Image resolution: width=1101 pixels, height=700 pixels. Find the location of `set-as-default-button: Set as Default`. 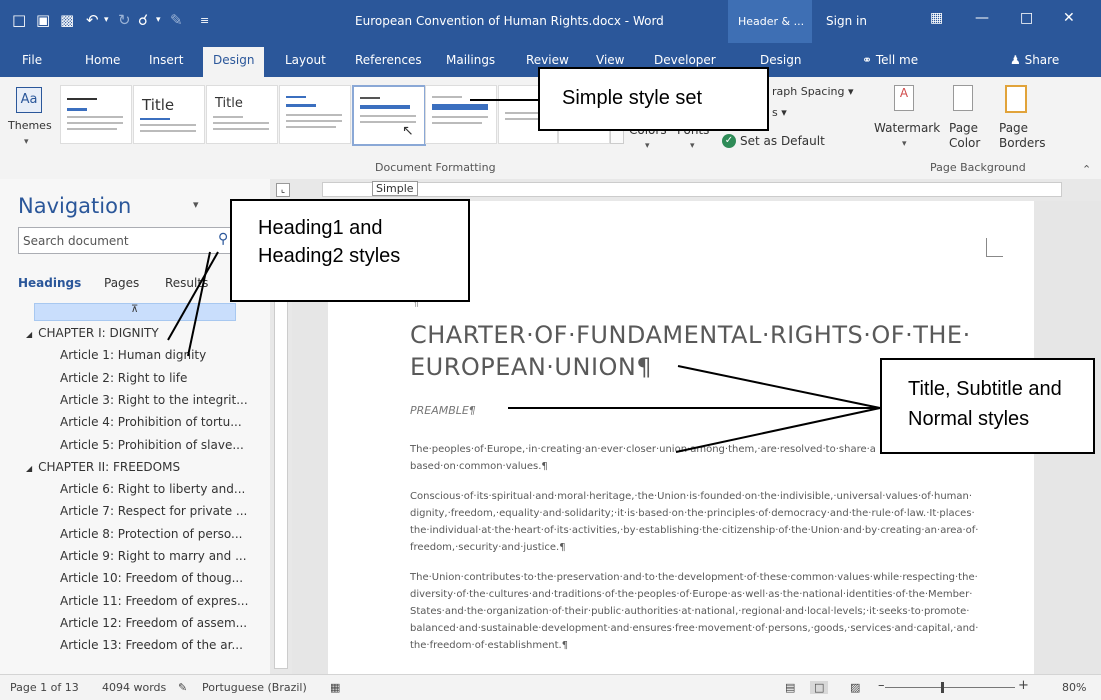

set-as-default-button: Set as Default is located at coordinates (782, 141).